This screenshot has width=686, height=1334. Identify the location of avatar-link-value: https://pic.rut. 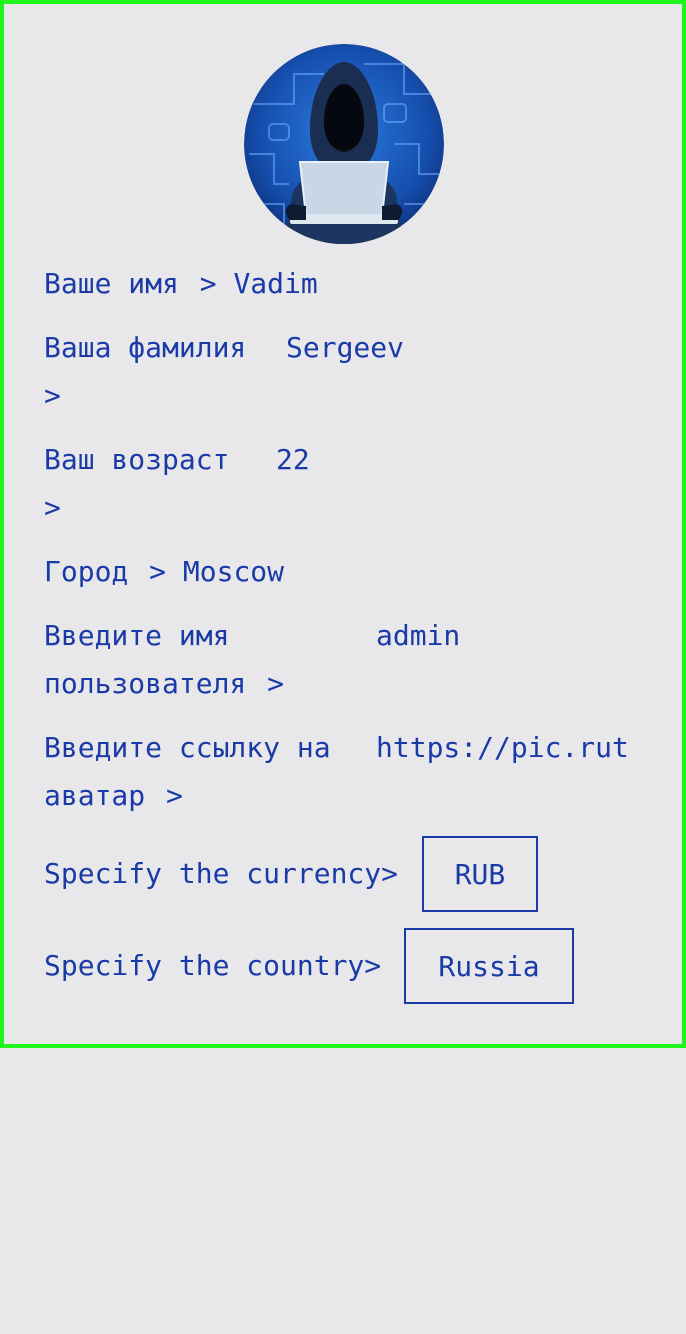
(502, 747).